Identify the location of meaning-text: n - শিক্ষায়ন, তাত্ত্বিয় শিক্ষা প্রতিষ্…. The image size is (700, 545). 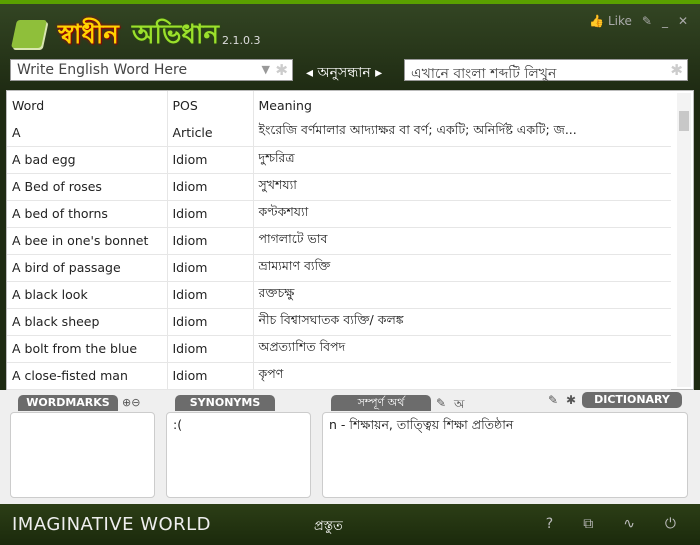
(421, 424).